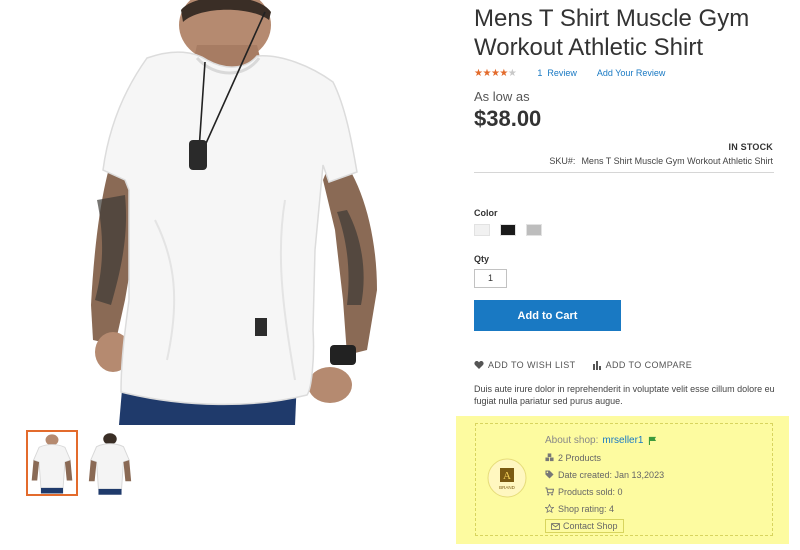  Describe the element at coordinates (590, 491) in the screenshot. I see `shop-sold-text: Products sold: 0` at that location.